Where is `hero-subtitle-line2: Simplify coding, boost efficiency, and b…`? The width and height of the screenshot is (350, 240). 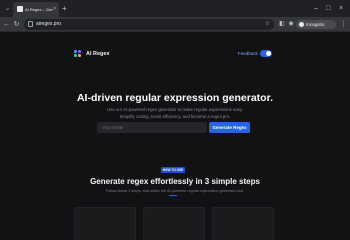 hero-subtitle-line2: Simplify coding, boost efficiency, and b… is located at coordinates (175, 116).